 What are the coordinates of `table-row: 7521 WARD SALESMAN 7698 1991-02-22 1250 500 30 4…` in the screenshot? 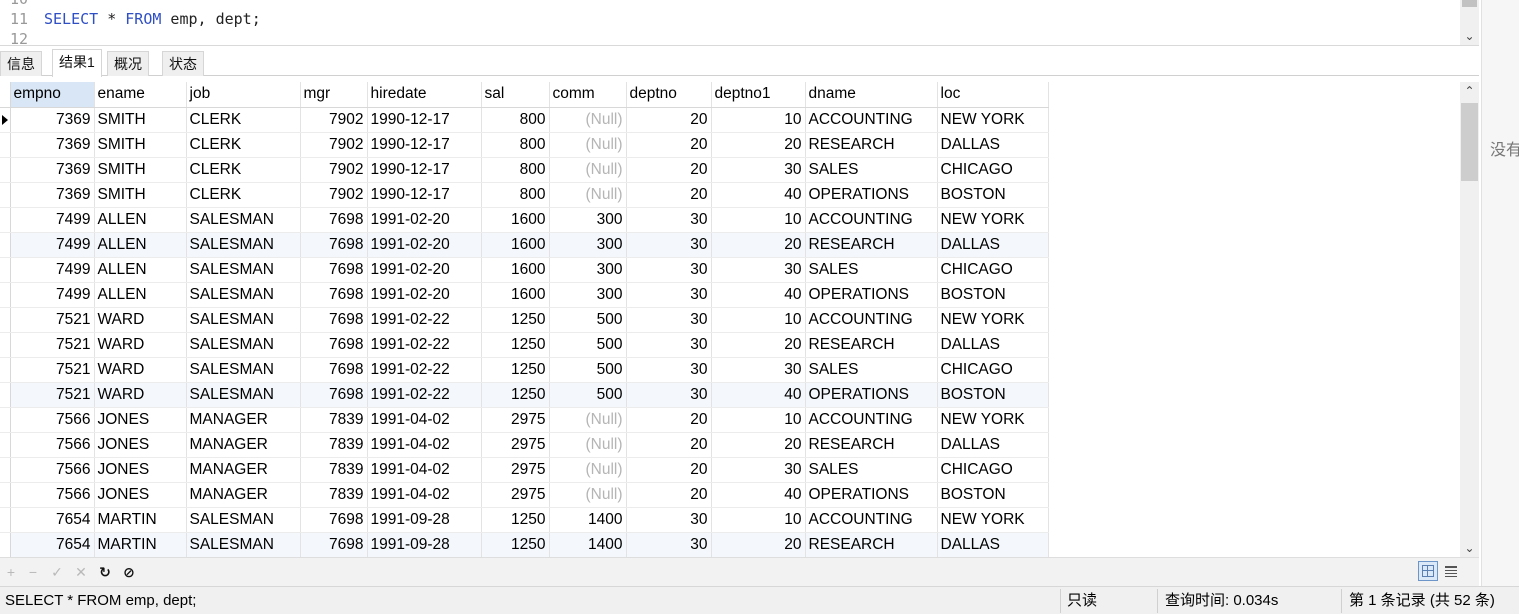 It's located at (524, 395).